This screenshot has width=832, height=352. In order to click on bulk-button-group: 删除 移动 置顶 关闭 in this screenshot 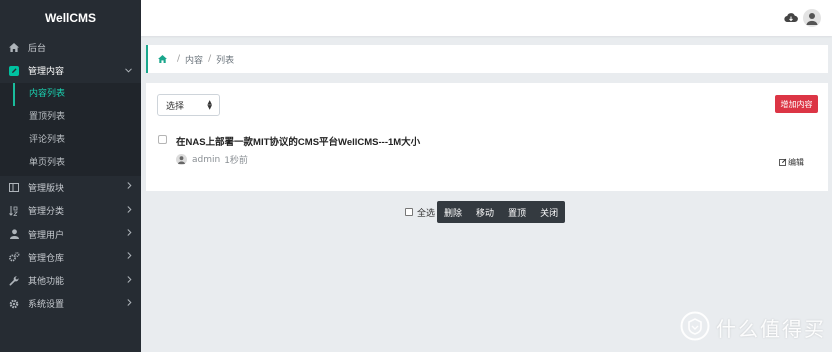, I will do `click(501, 212)`.